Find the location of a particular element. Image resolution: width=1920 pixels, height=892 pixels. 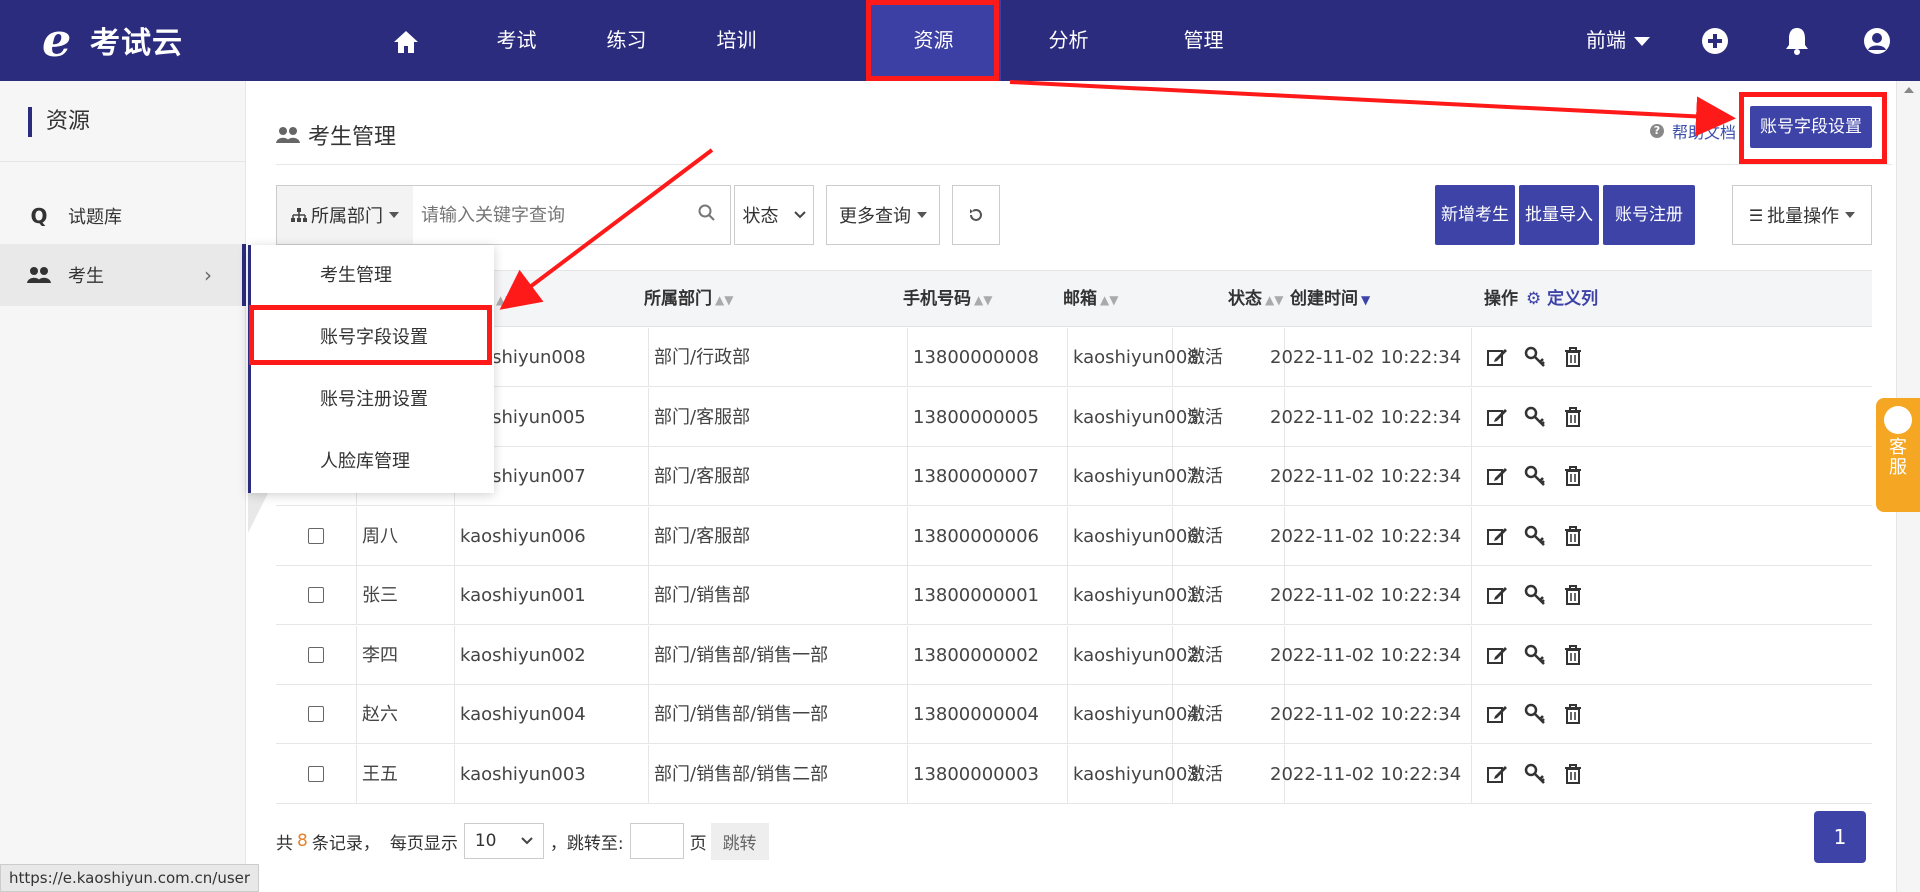

jump-button: 跳转 is located at coordinates (739, 841).